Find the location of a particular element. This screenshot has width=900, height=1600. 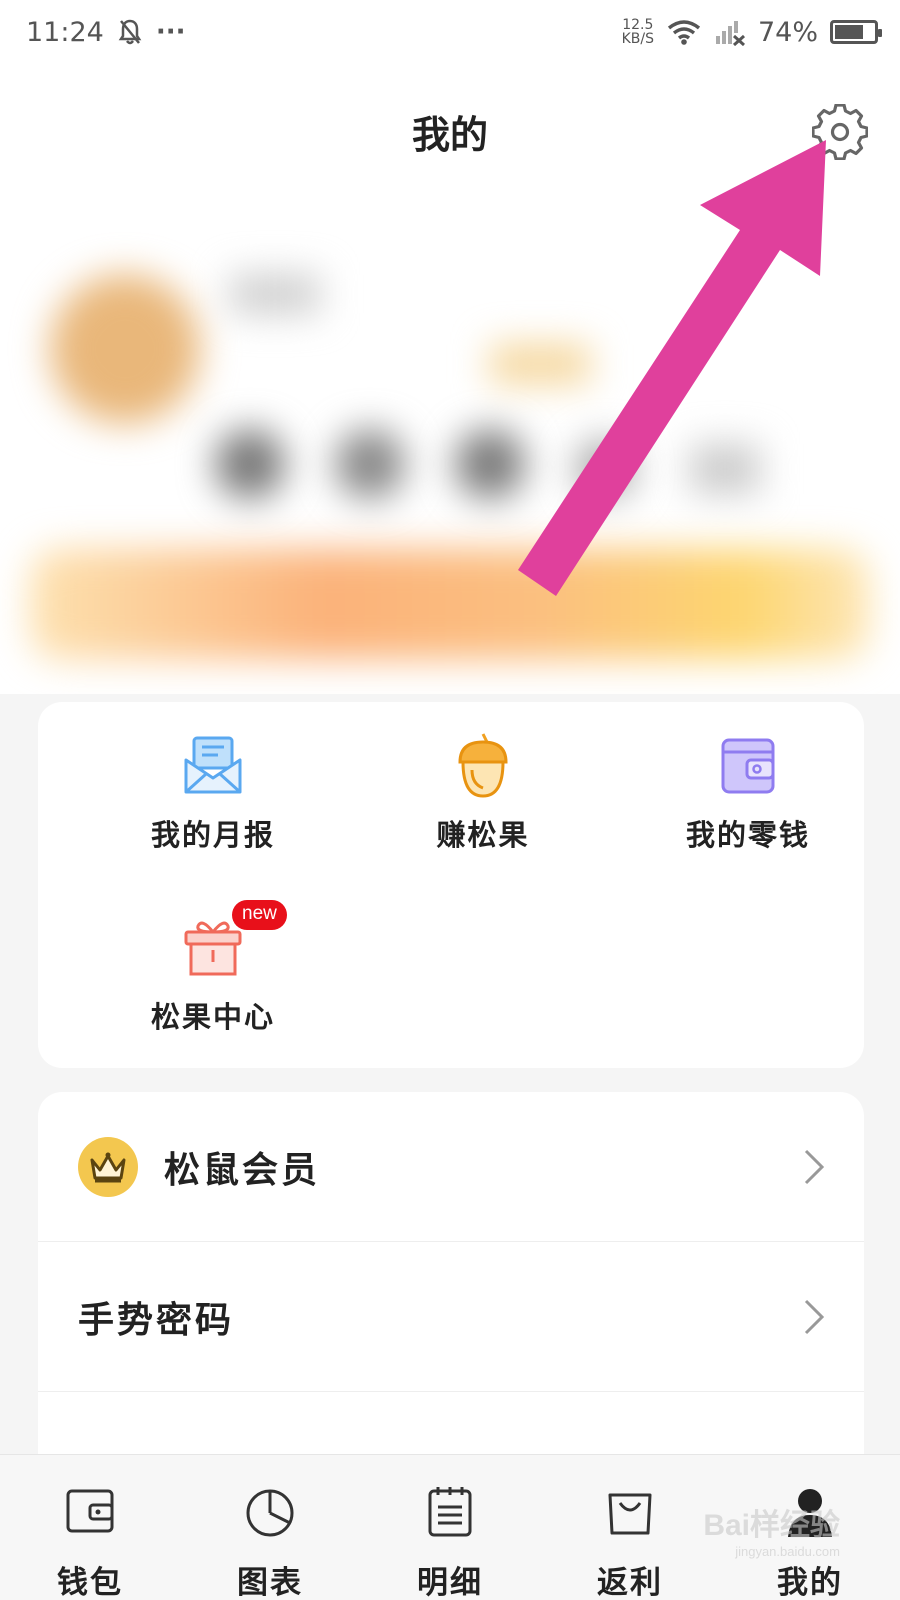

nav-item-details: 明细 is located at coordinates (450, 1527).